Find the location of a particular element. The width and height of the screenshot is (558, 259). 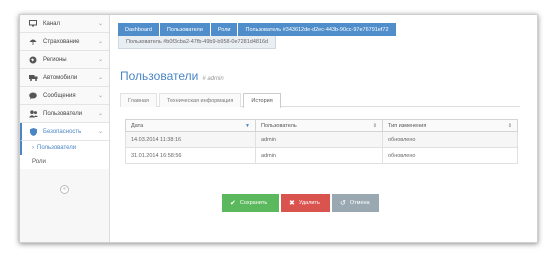

table-cell-date: 14.03.2014 11:38:16 is located at coordinates (190, 139).